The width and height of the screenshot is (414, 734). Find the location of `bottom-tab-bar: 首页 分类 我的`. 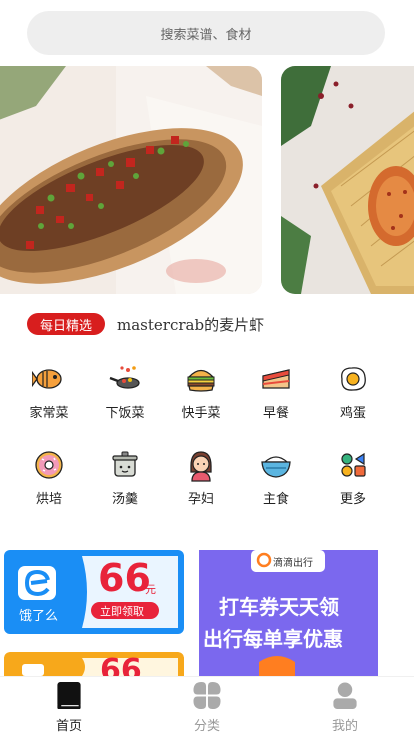

bottom-tab-bar: 首页 分类 我的 is located at coordinates (207, 705).